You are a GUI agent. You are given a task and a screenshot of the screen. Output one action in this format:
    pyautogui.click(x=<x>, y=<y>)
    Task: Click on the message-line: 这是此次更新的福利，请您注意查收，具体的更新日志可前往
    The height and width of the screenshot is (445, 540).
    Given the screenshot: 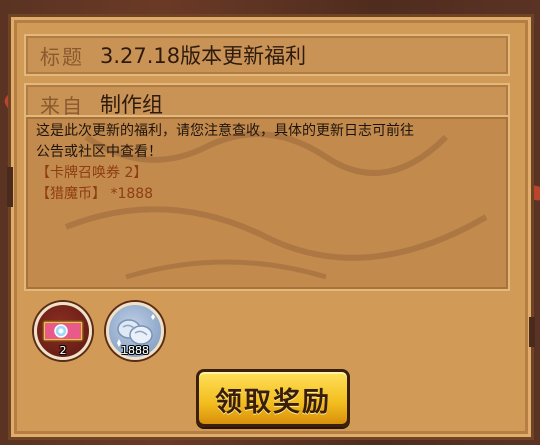 What is the action you would take?
    pyautogui.click(x=225, y=131)
    